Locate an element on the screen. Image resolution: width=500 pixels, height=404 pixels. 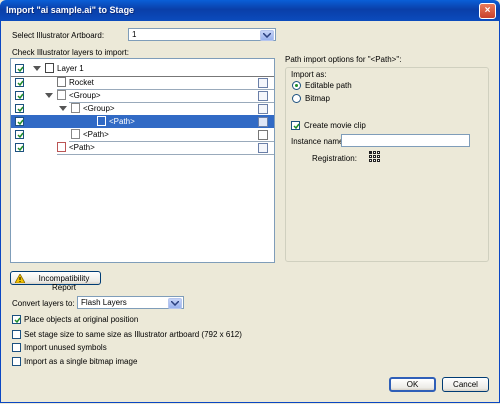
layer-row-selected: <Path> is located at coordinates (142, 121).